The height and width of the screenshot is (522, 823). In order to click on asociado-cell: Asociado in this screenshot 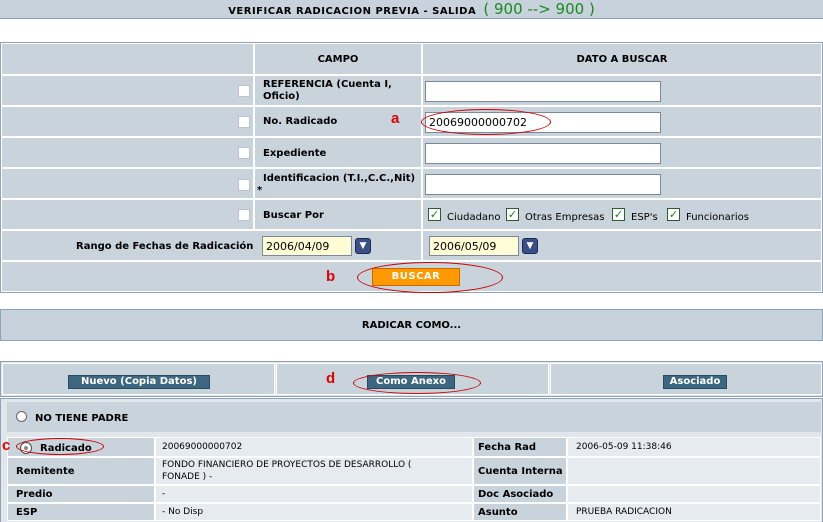, I will do `click(686, 379)`.